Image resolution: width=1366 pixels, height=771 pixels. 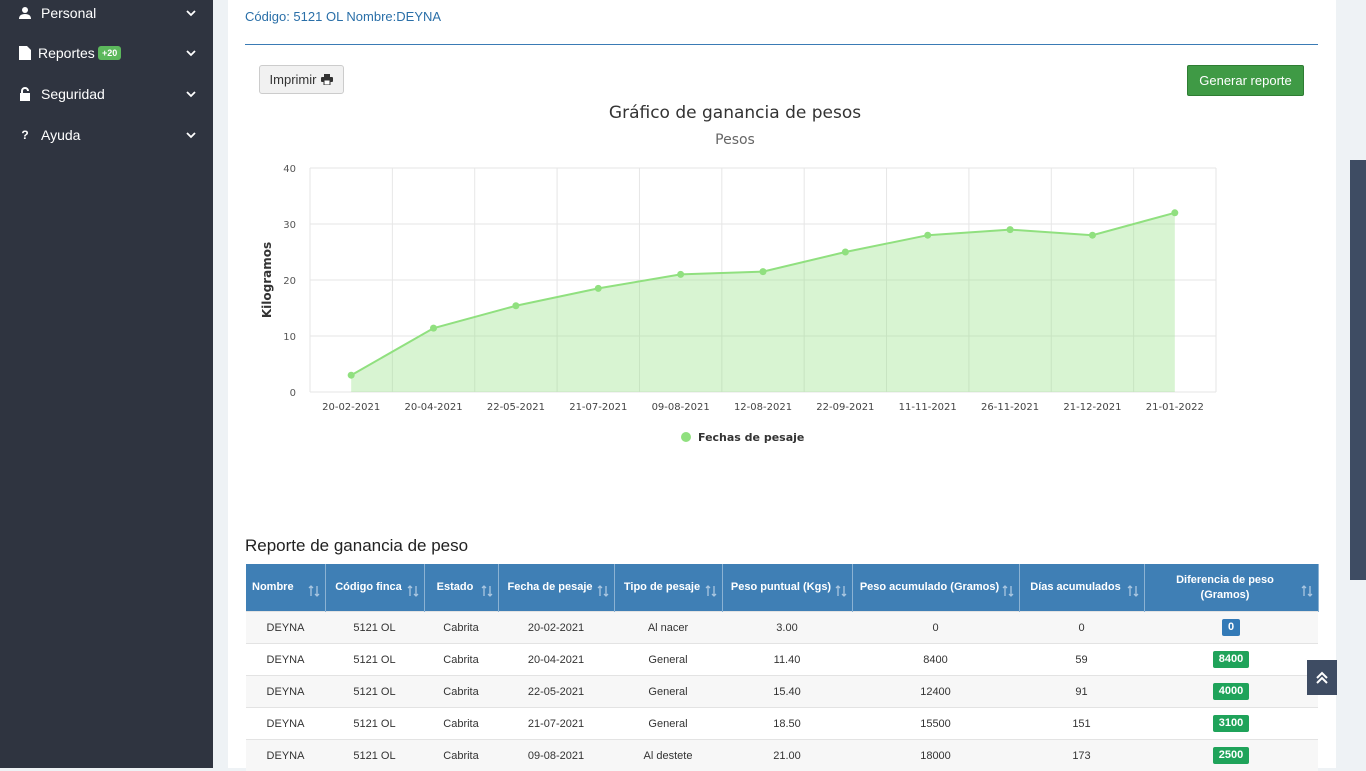 What do you see at coordinates (351, 407) in the screenshot?
I see `x-tick-label: 20-02-2021` at bounding box center [351, 407].